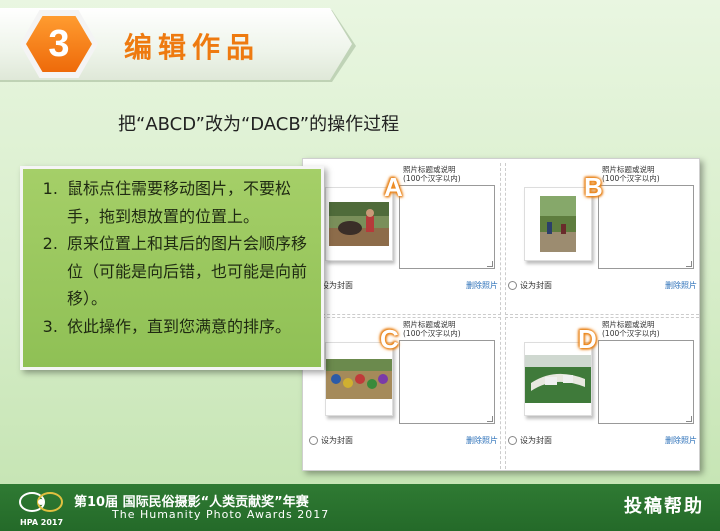  Describe the element at coordinates (259, 124) in the screenshot. I see `page-subtitle: 把“ABCD”改为“DACB”的操作过程` at that location.